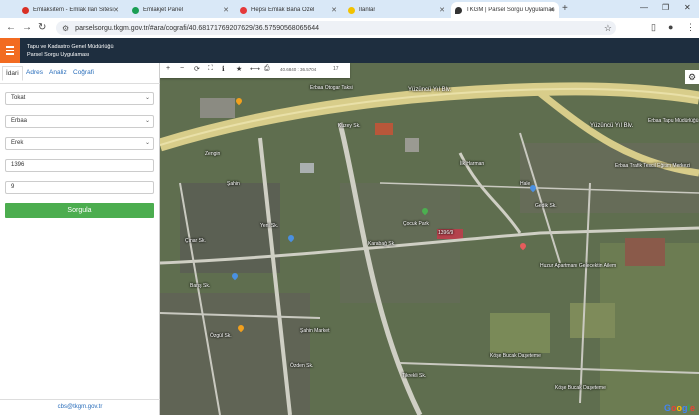 This screenshot has width=699, height=415. I want to click on map-label: Çınar Sk., so click(195, 241).